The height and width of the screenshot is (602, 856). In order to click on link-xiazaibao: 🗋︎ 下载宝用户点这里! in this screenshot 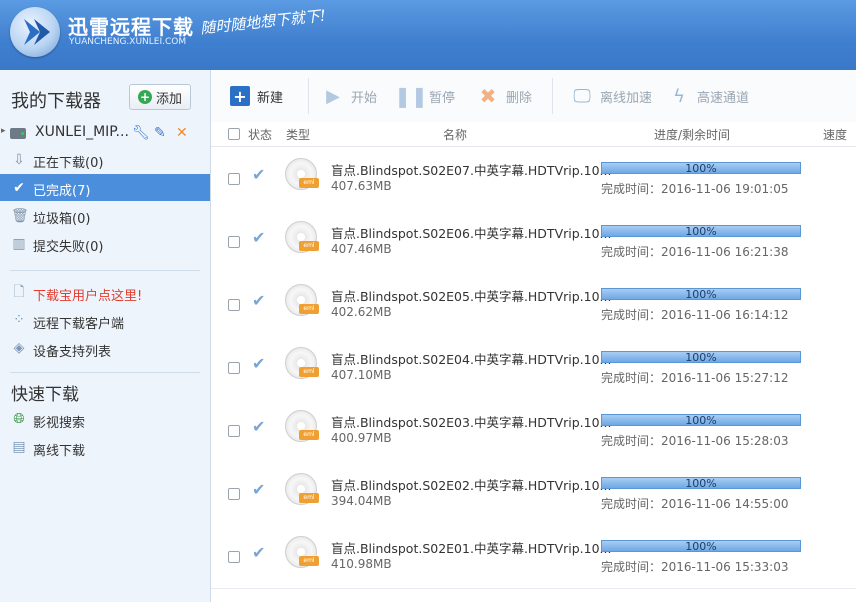, I will do `click(105, 292)`.